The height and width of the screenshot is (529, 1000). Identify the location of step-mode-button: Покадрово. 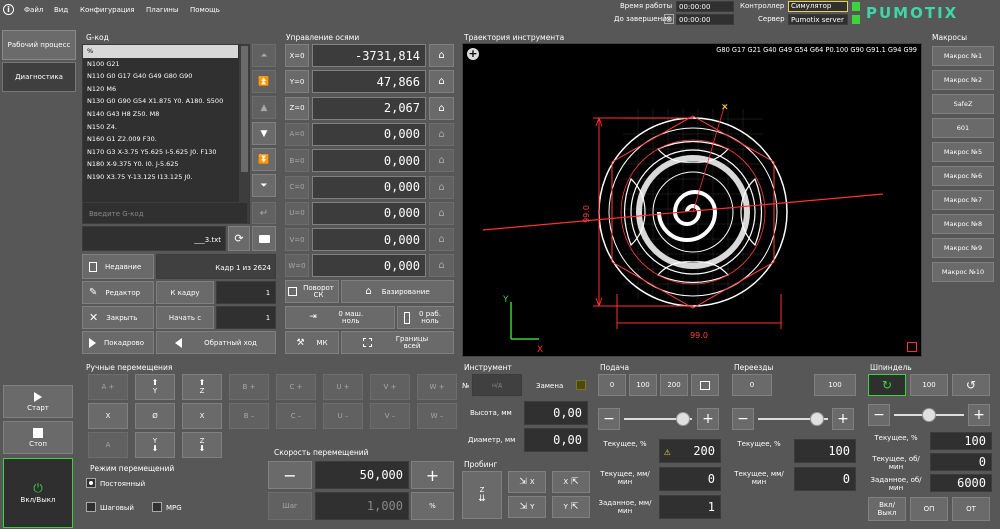
(118, 342).